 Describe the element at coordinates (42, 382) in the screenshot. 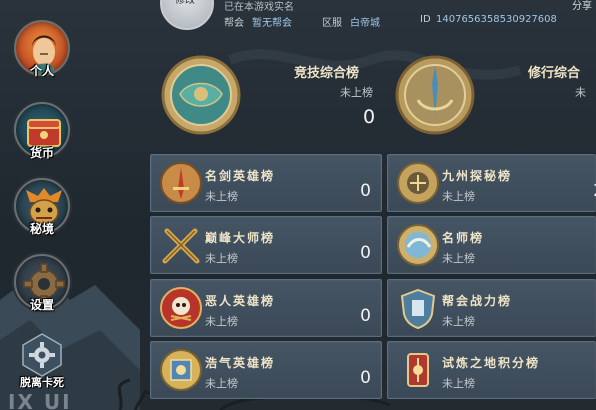

I see `sidebar-item-unstuck-label: 脱离卡死` at that location.